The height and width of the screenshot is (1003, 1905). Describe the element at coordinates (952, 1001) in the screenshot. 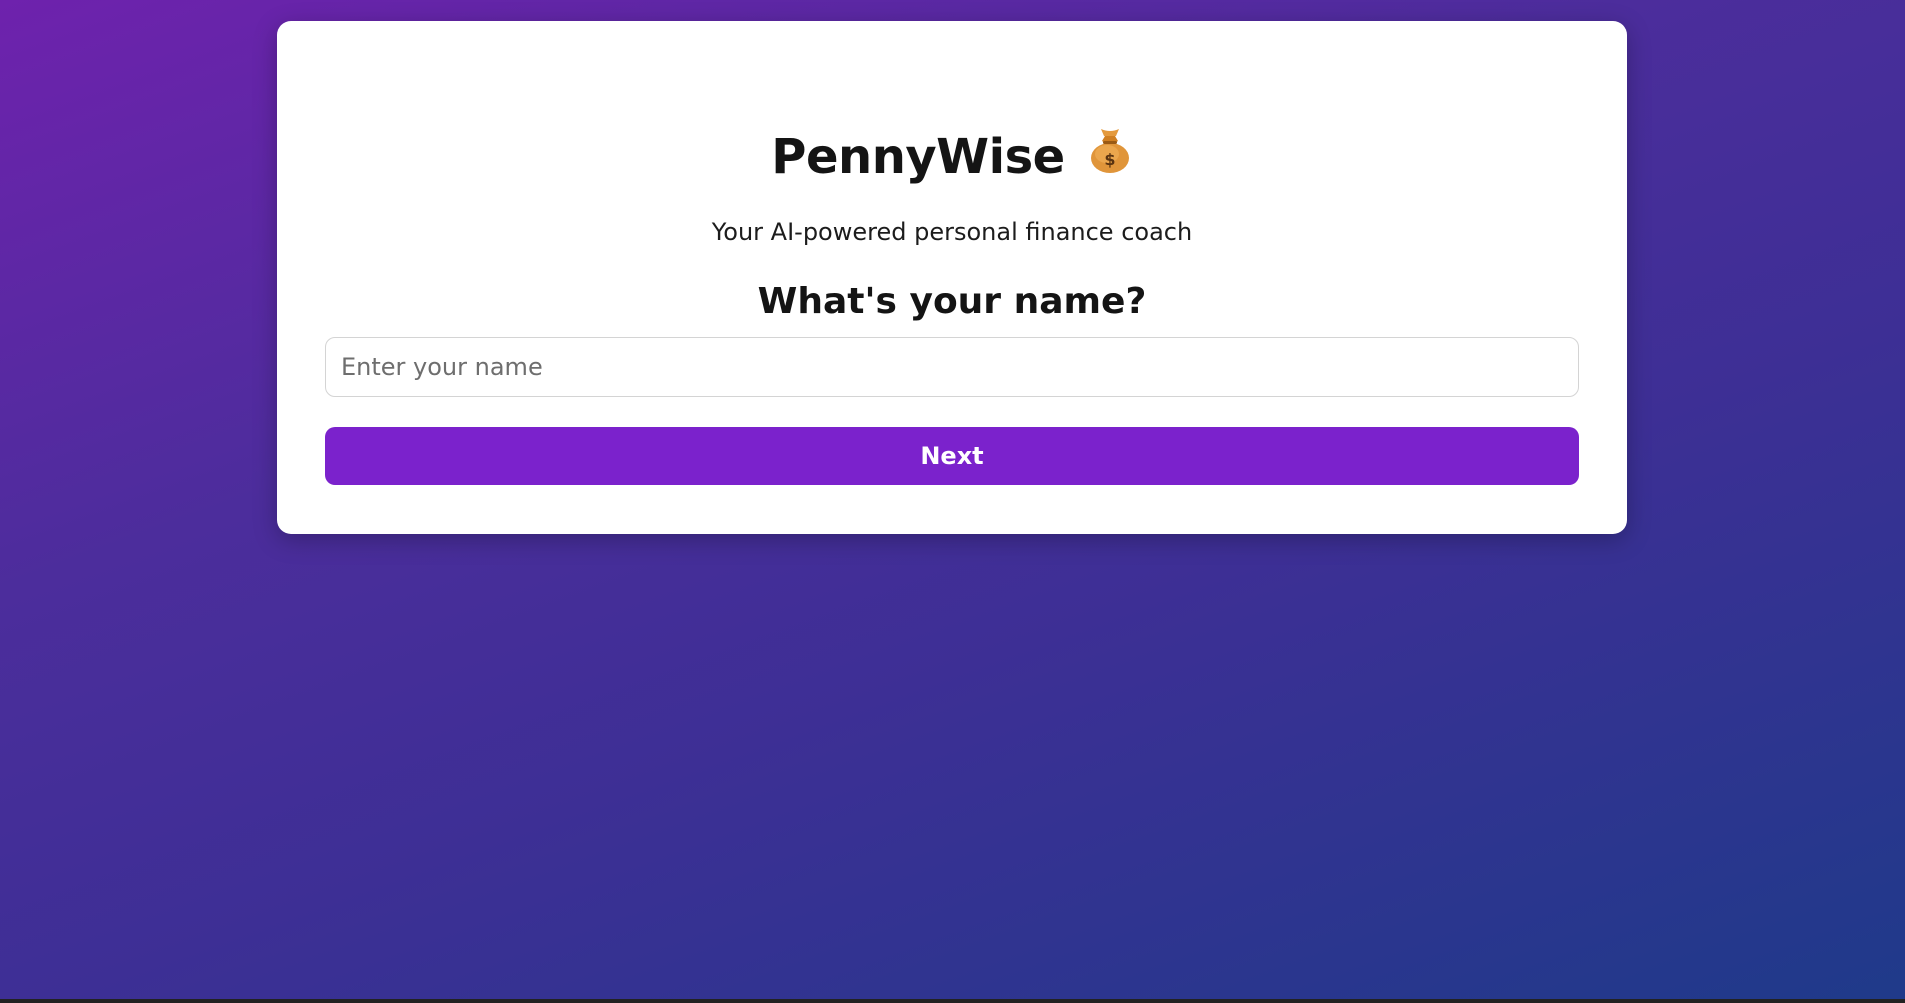

I see `bottom-edge-bar` at that location.